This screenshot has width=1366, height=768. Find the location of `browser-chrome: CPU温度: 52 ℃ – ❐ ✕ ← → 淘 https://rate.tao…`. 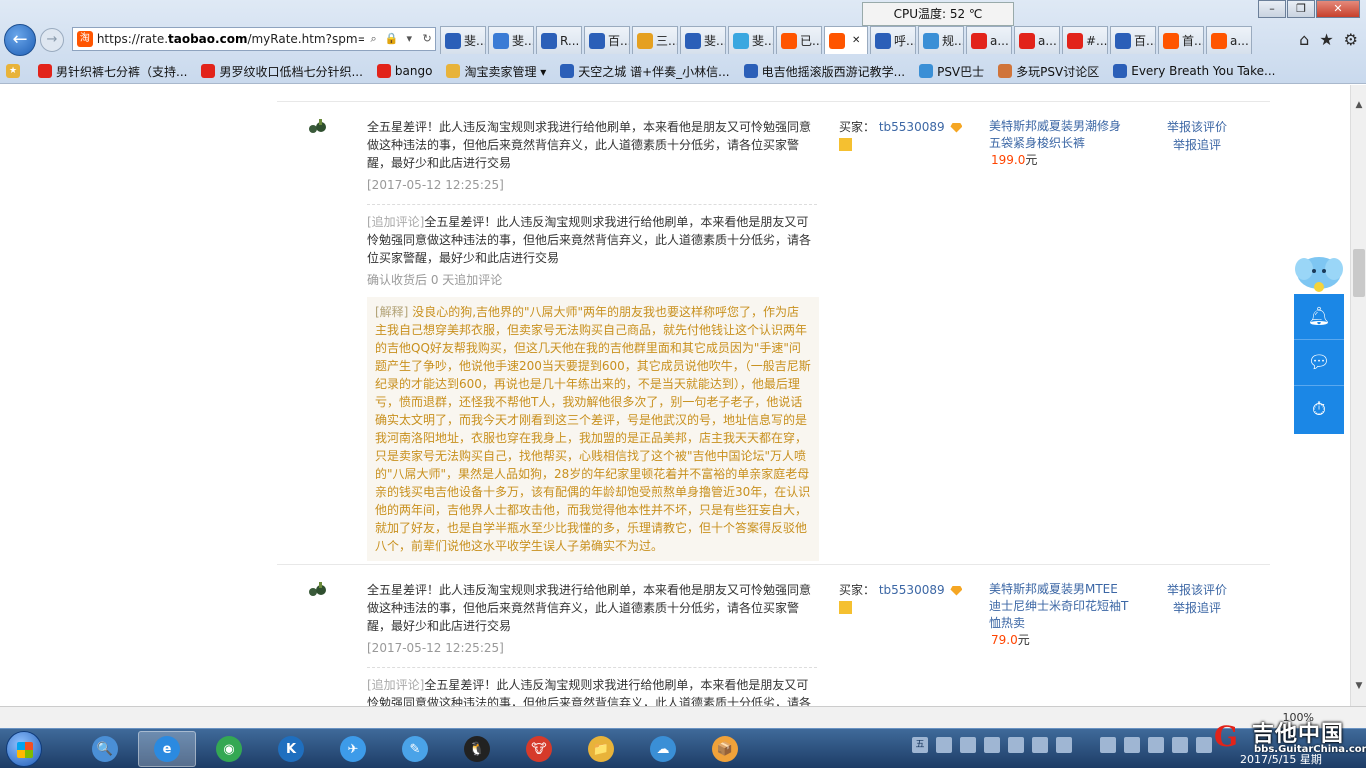

browser-chrome: CPU温度: 52 ℃ – ❐ ✕ ← → 淘 https://rate.tao… is located at coordinates (683, 42).